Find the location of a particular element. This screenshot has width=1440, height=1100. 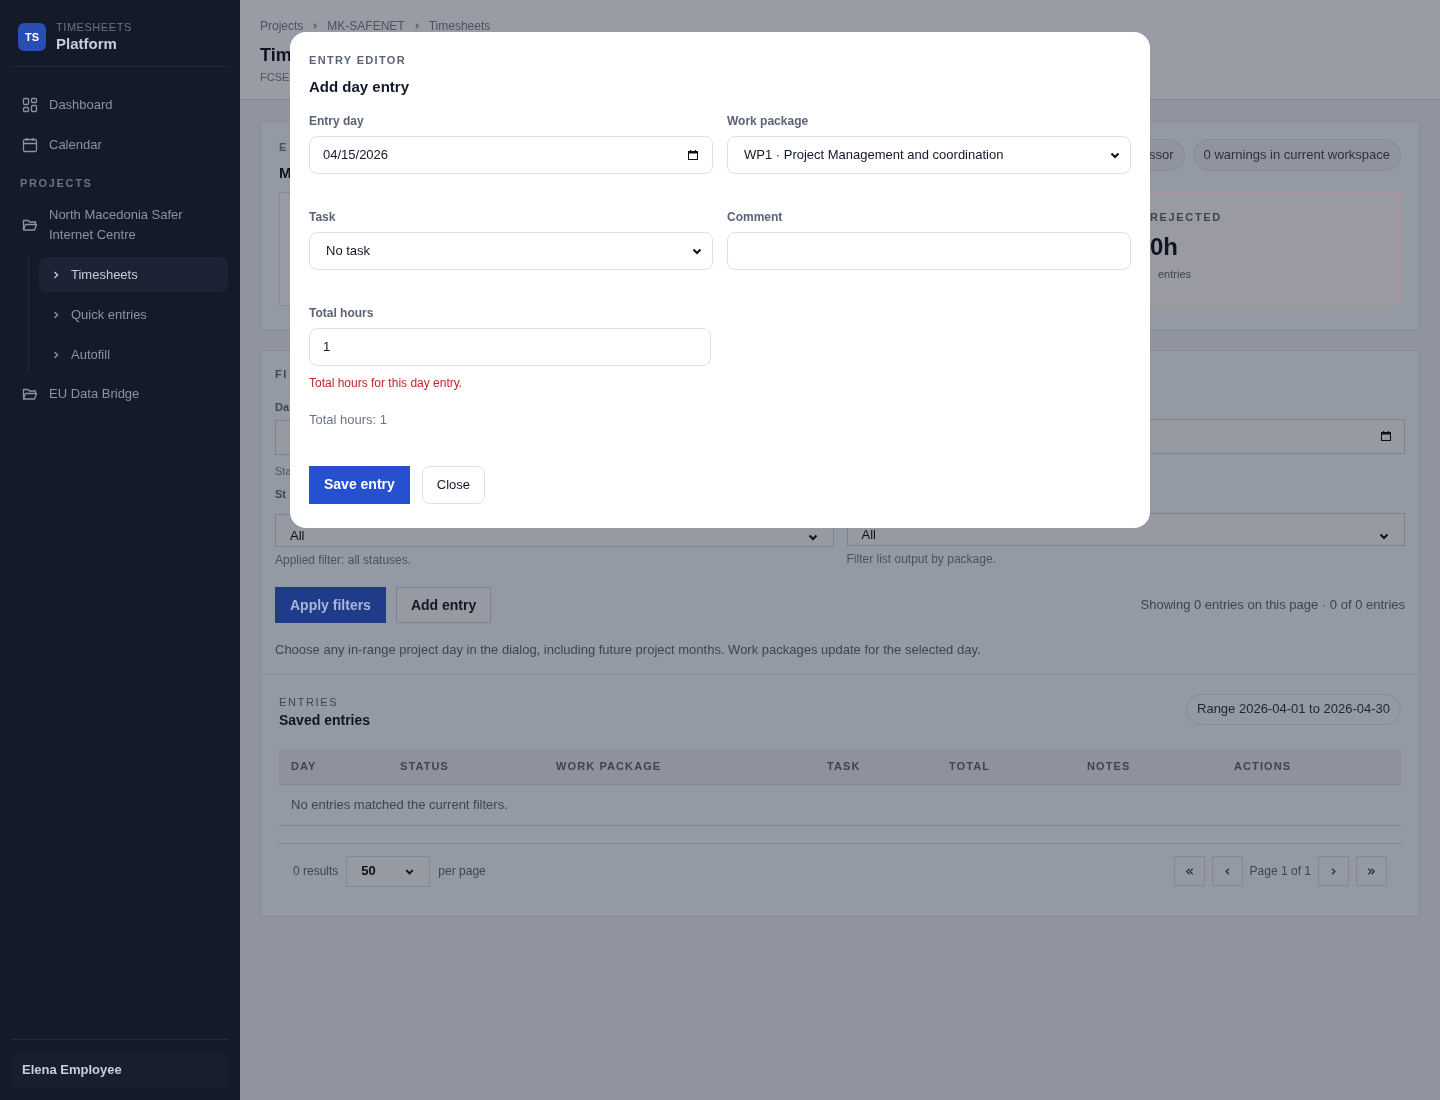

select-field: No task is located at coordinates (511, 251).